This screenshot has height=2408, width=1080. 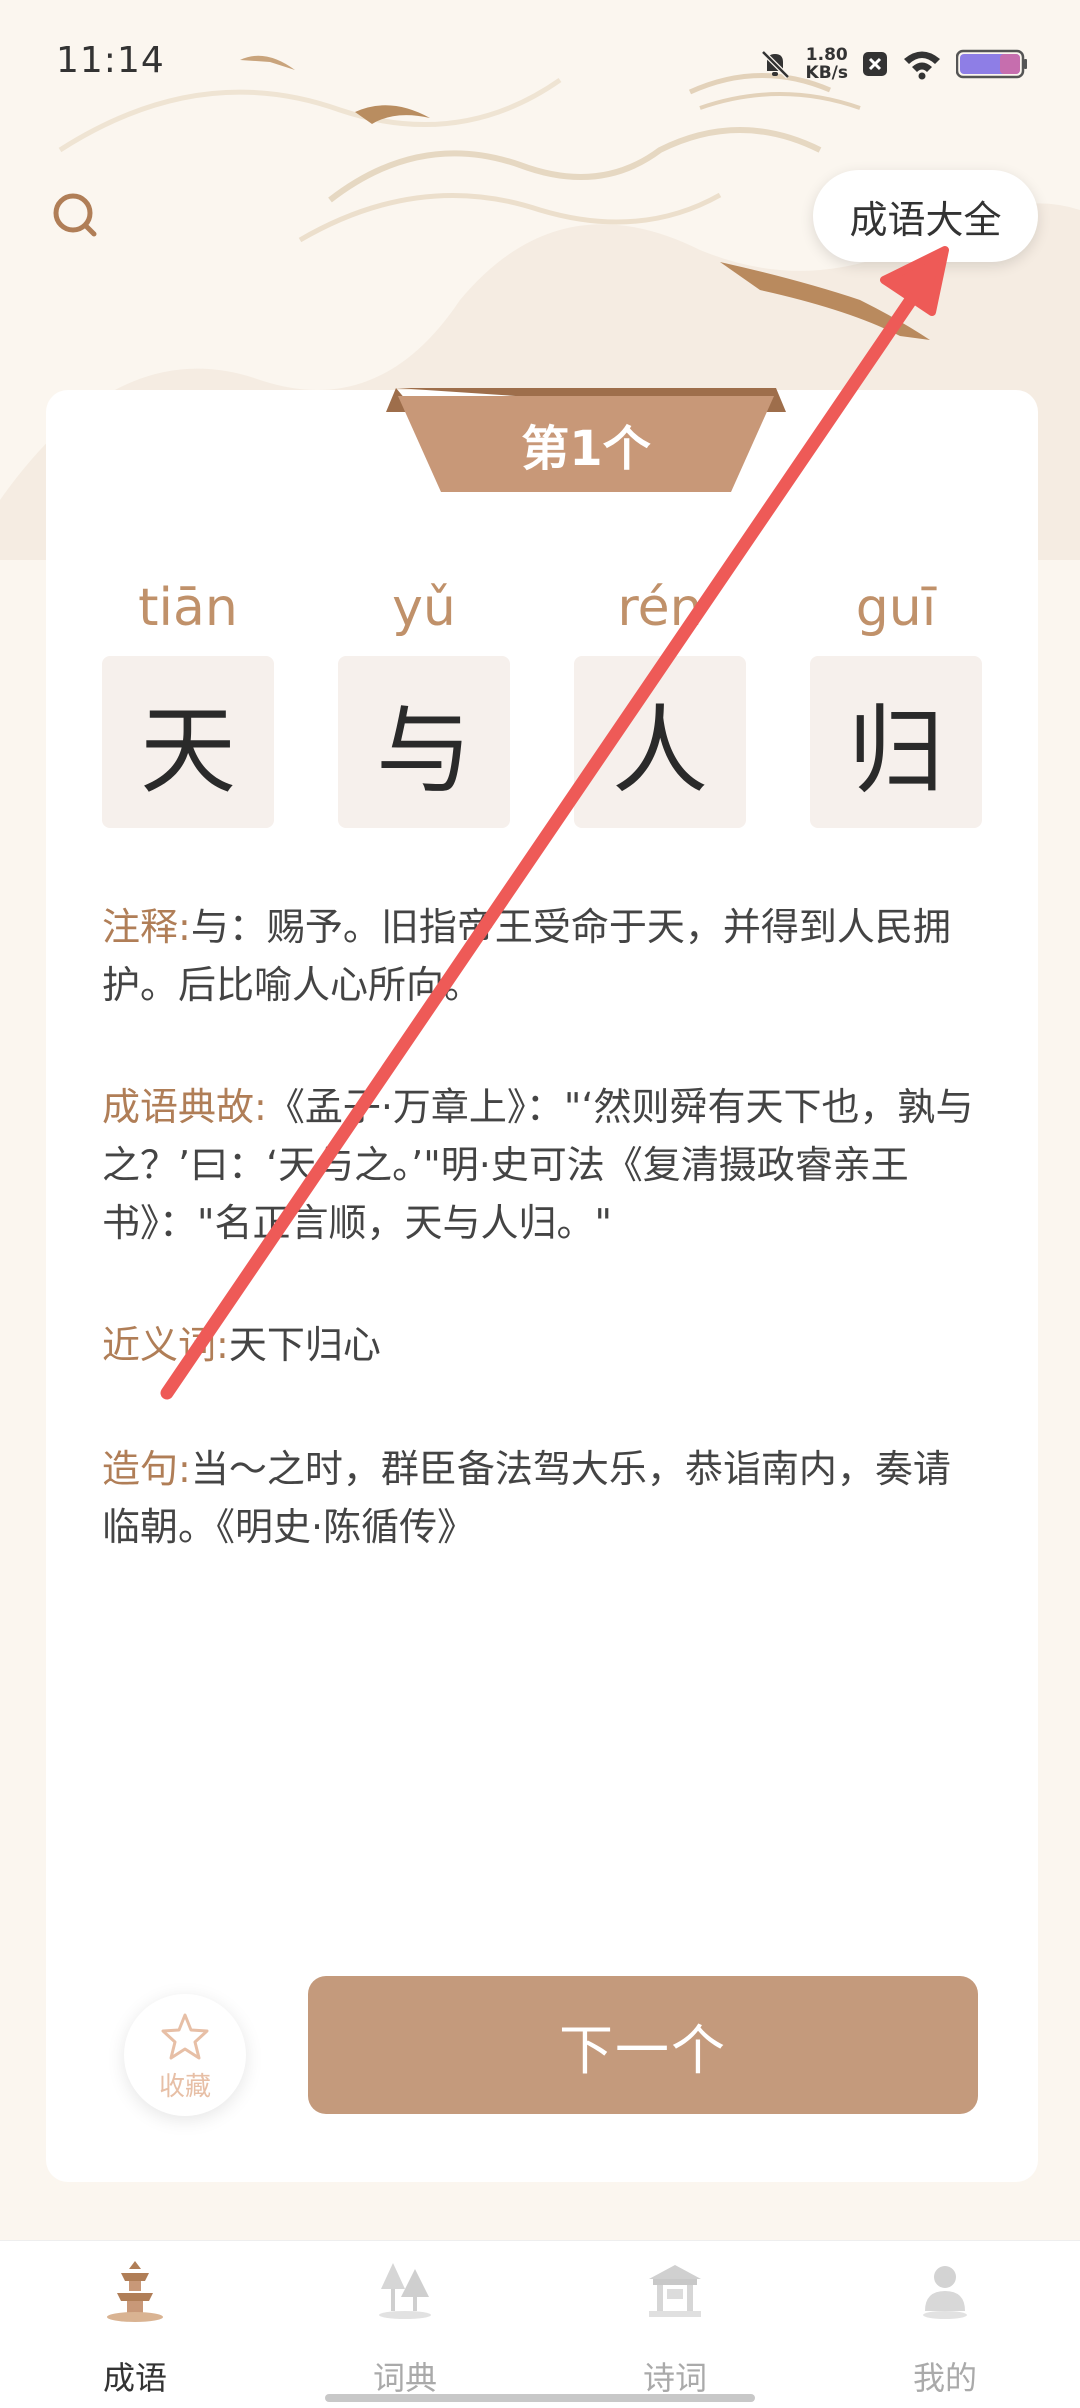 What do you see at coordinates (643, 2045) in the screenshot?
I see `next-idiom-button: 下一个` at bounding box center [643, 2045].